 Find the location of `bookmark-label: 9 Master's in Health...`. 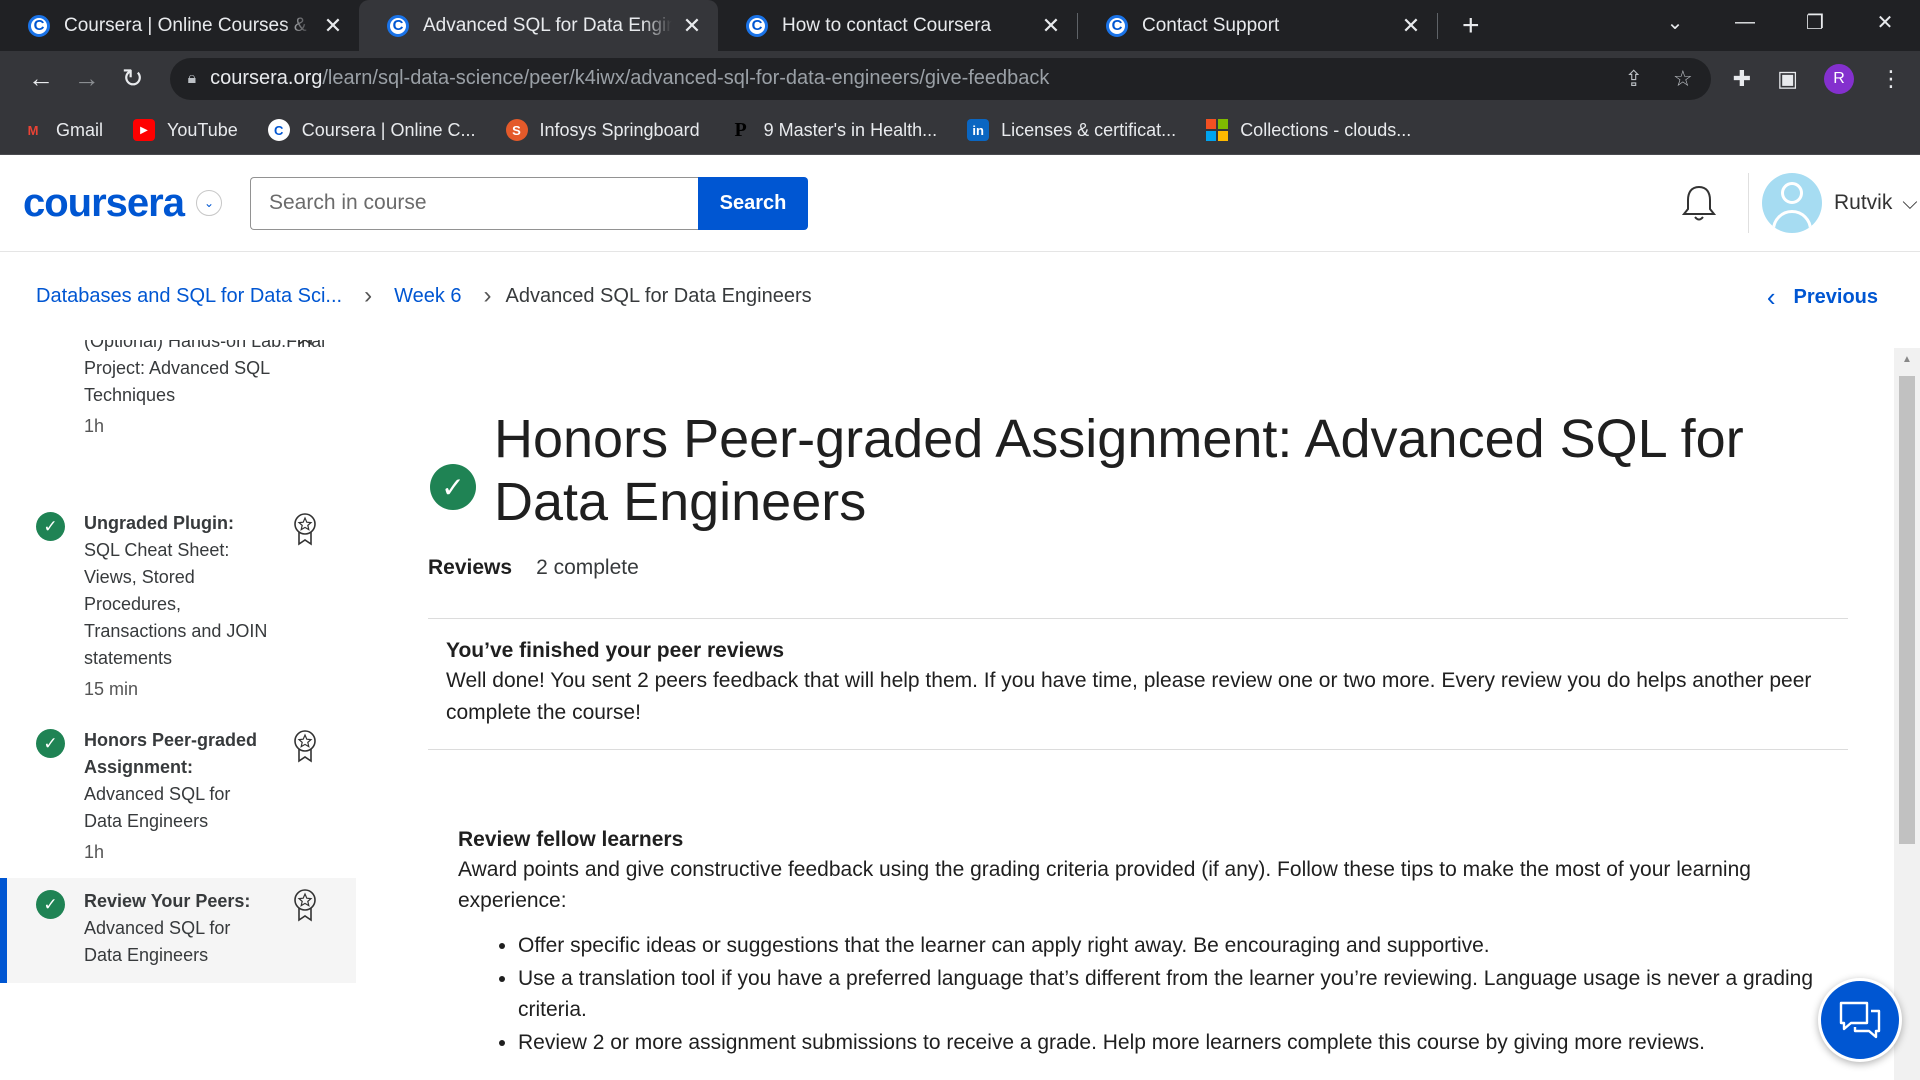

bookmark-label: 9 Master's in Health... is located at coordinates (850, 129).